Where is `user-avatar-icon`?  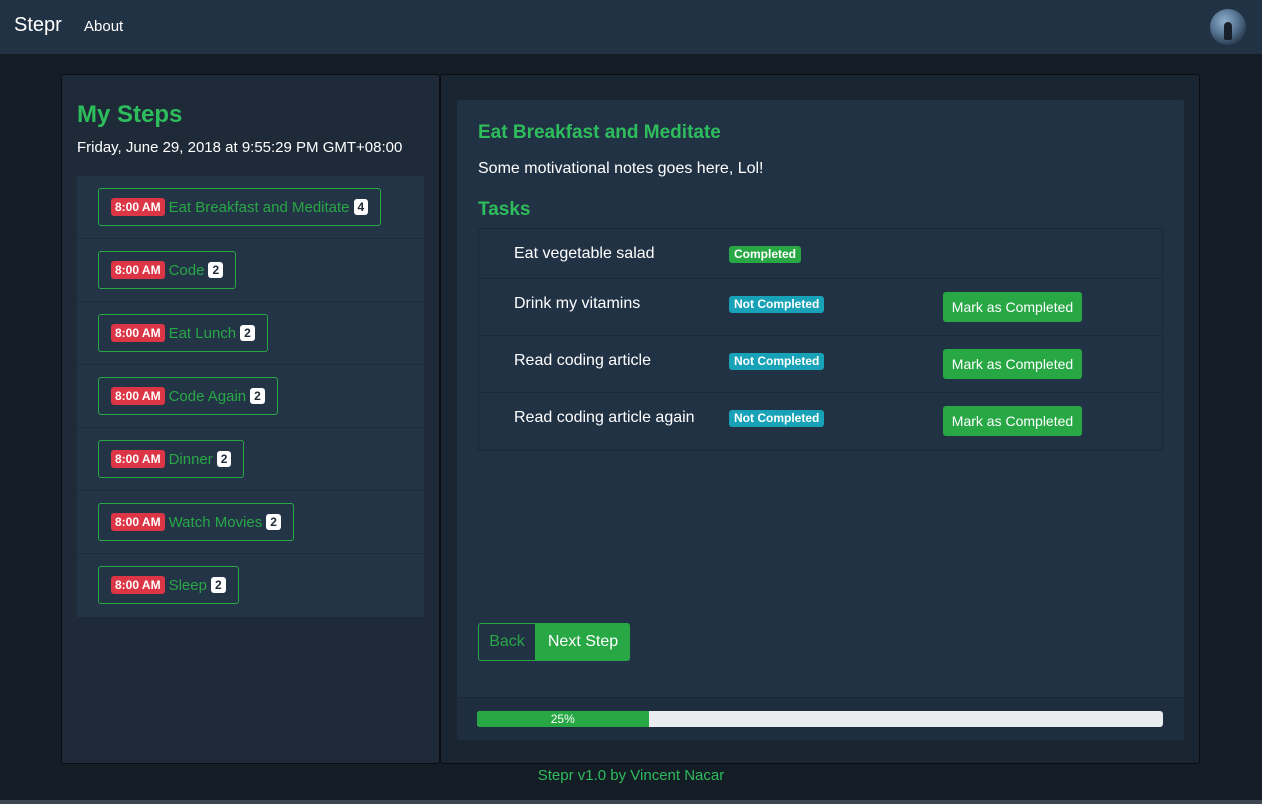 user-avatar-icon is located at coordinates (1228, 27).